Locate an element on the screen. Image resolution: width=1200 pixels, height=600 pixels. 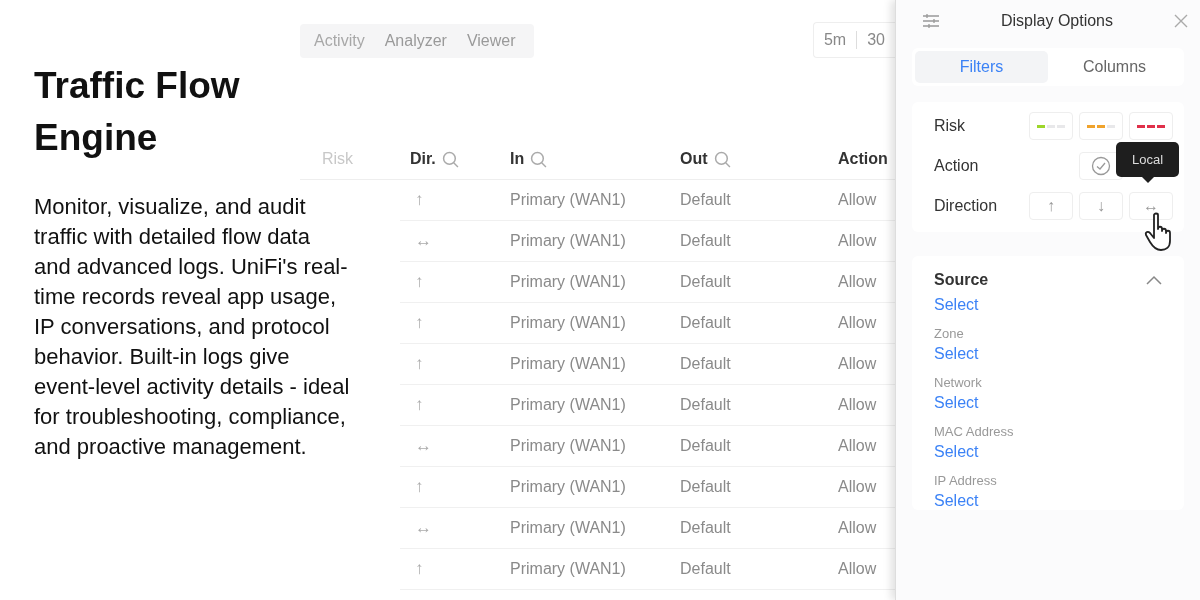
section-title: Source is located at coordinates (961, 280).